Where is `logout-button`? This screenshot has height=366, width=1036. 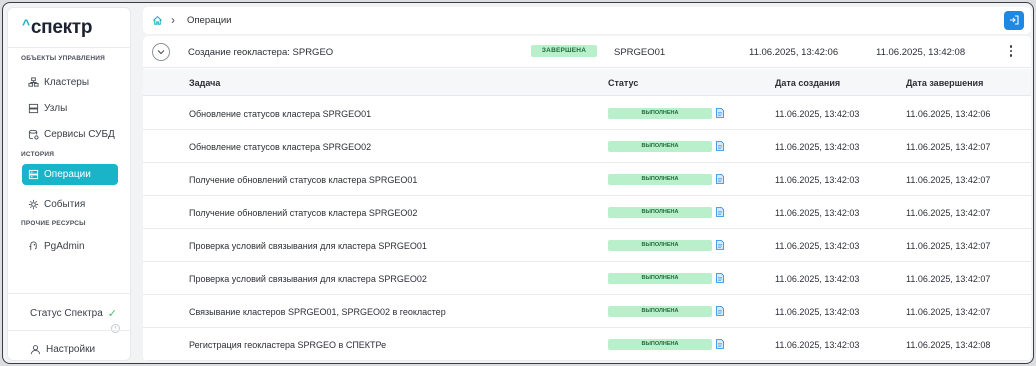
logout-button is located at coordinates (1014, 20).